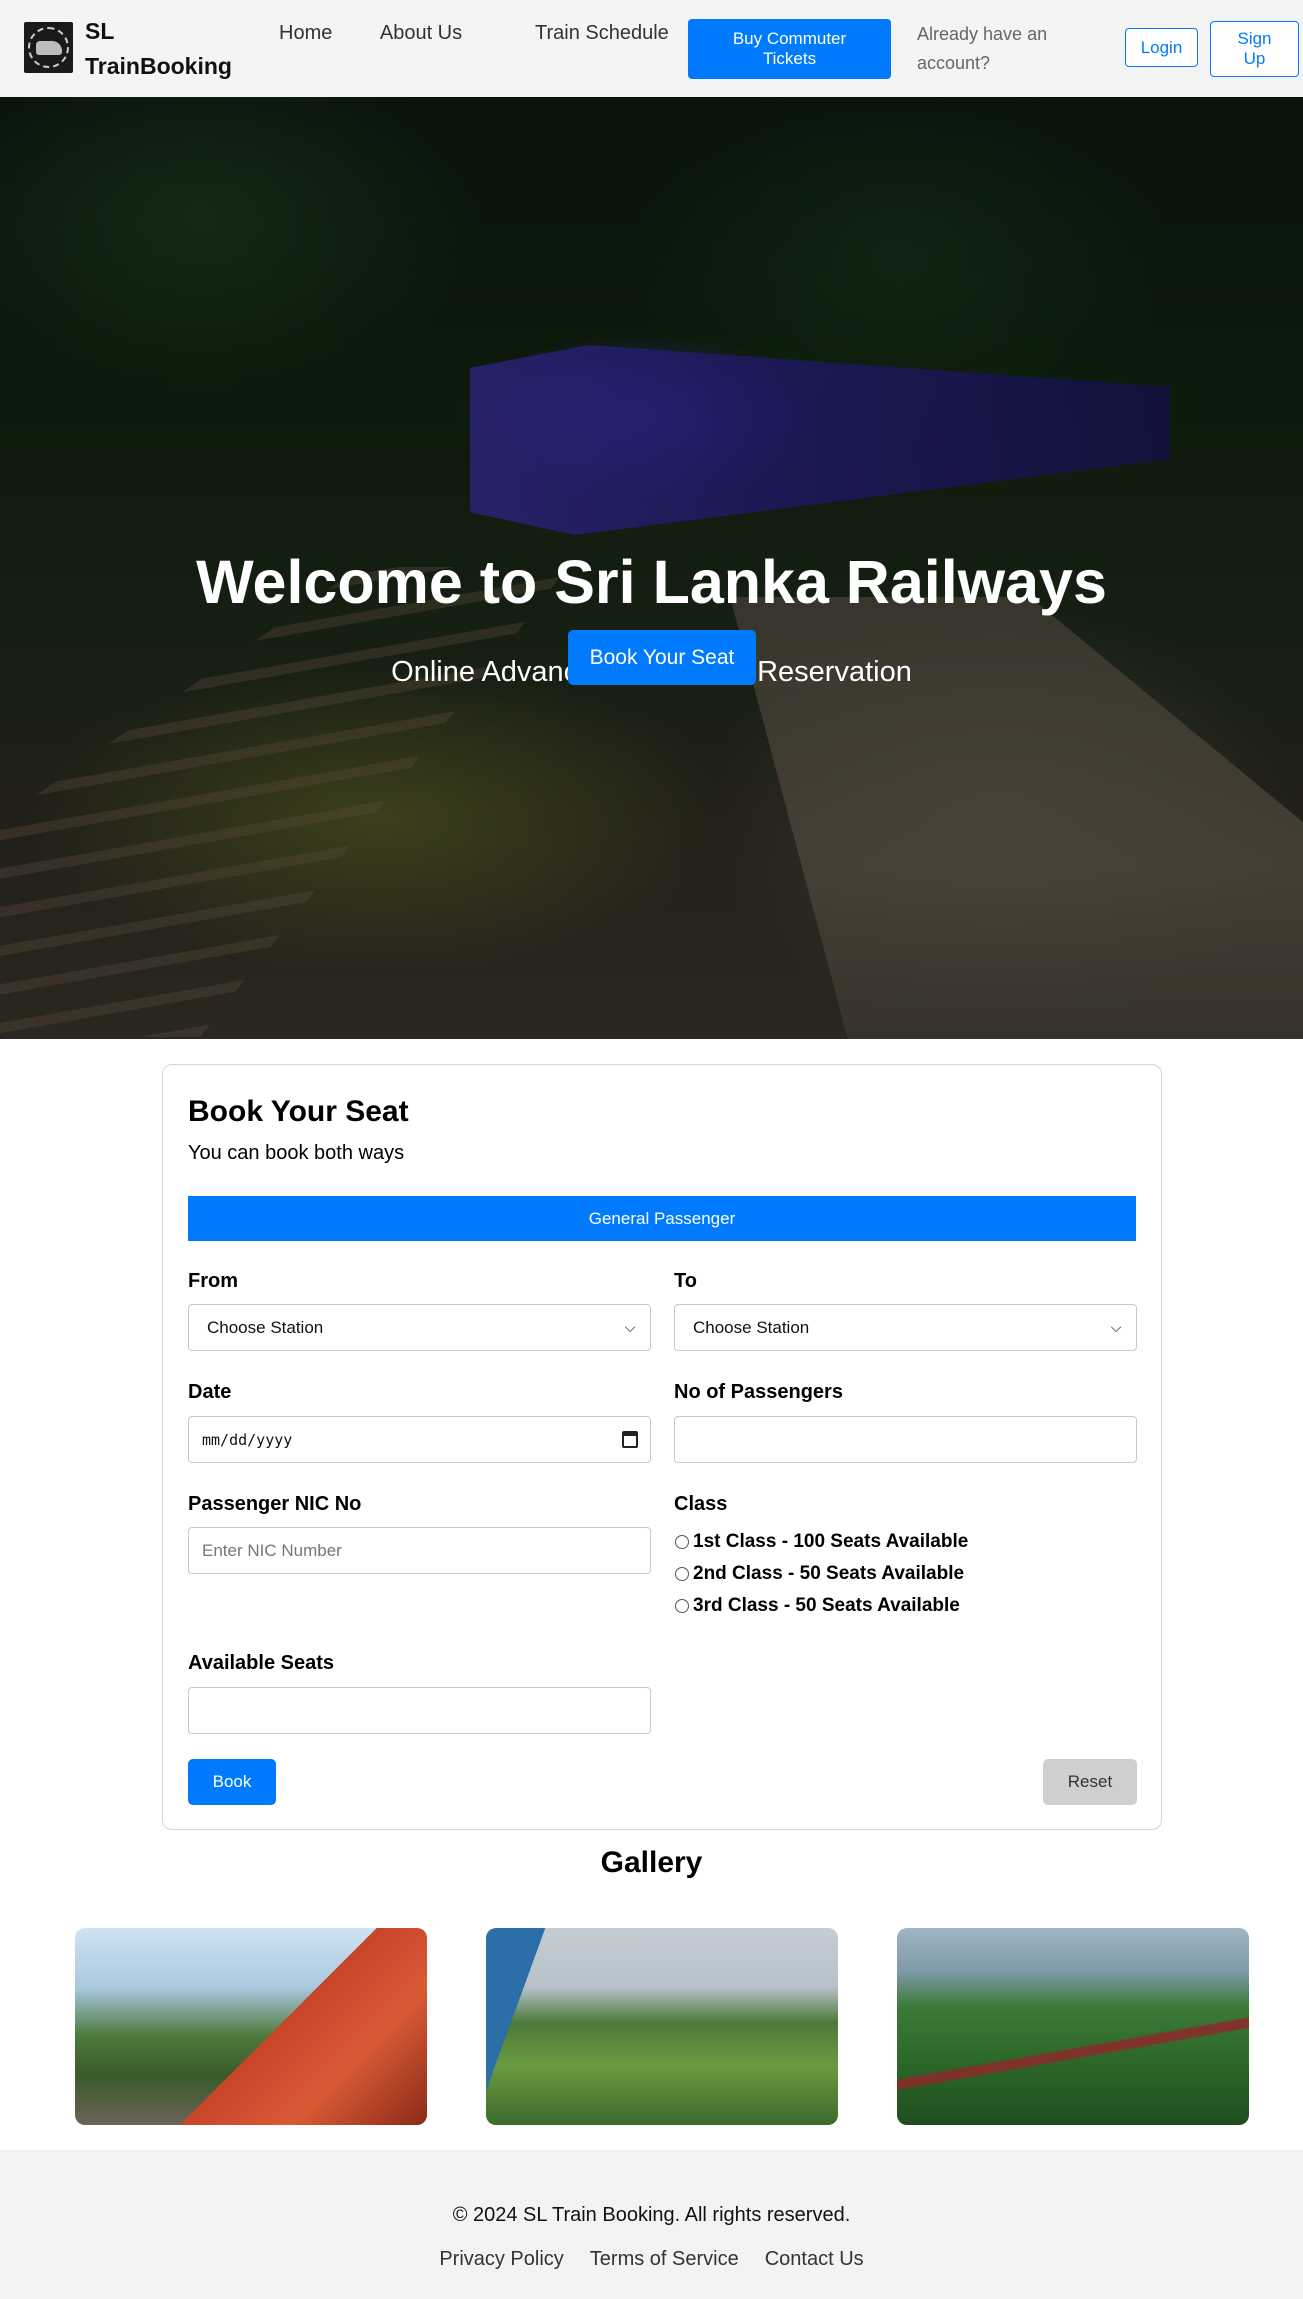 The image size is (1303, 2299). Describe the element at coordinates (210, 1392) in the screenshot. I see `date-label: Date` at that location.